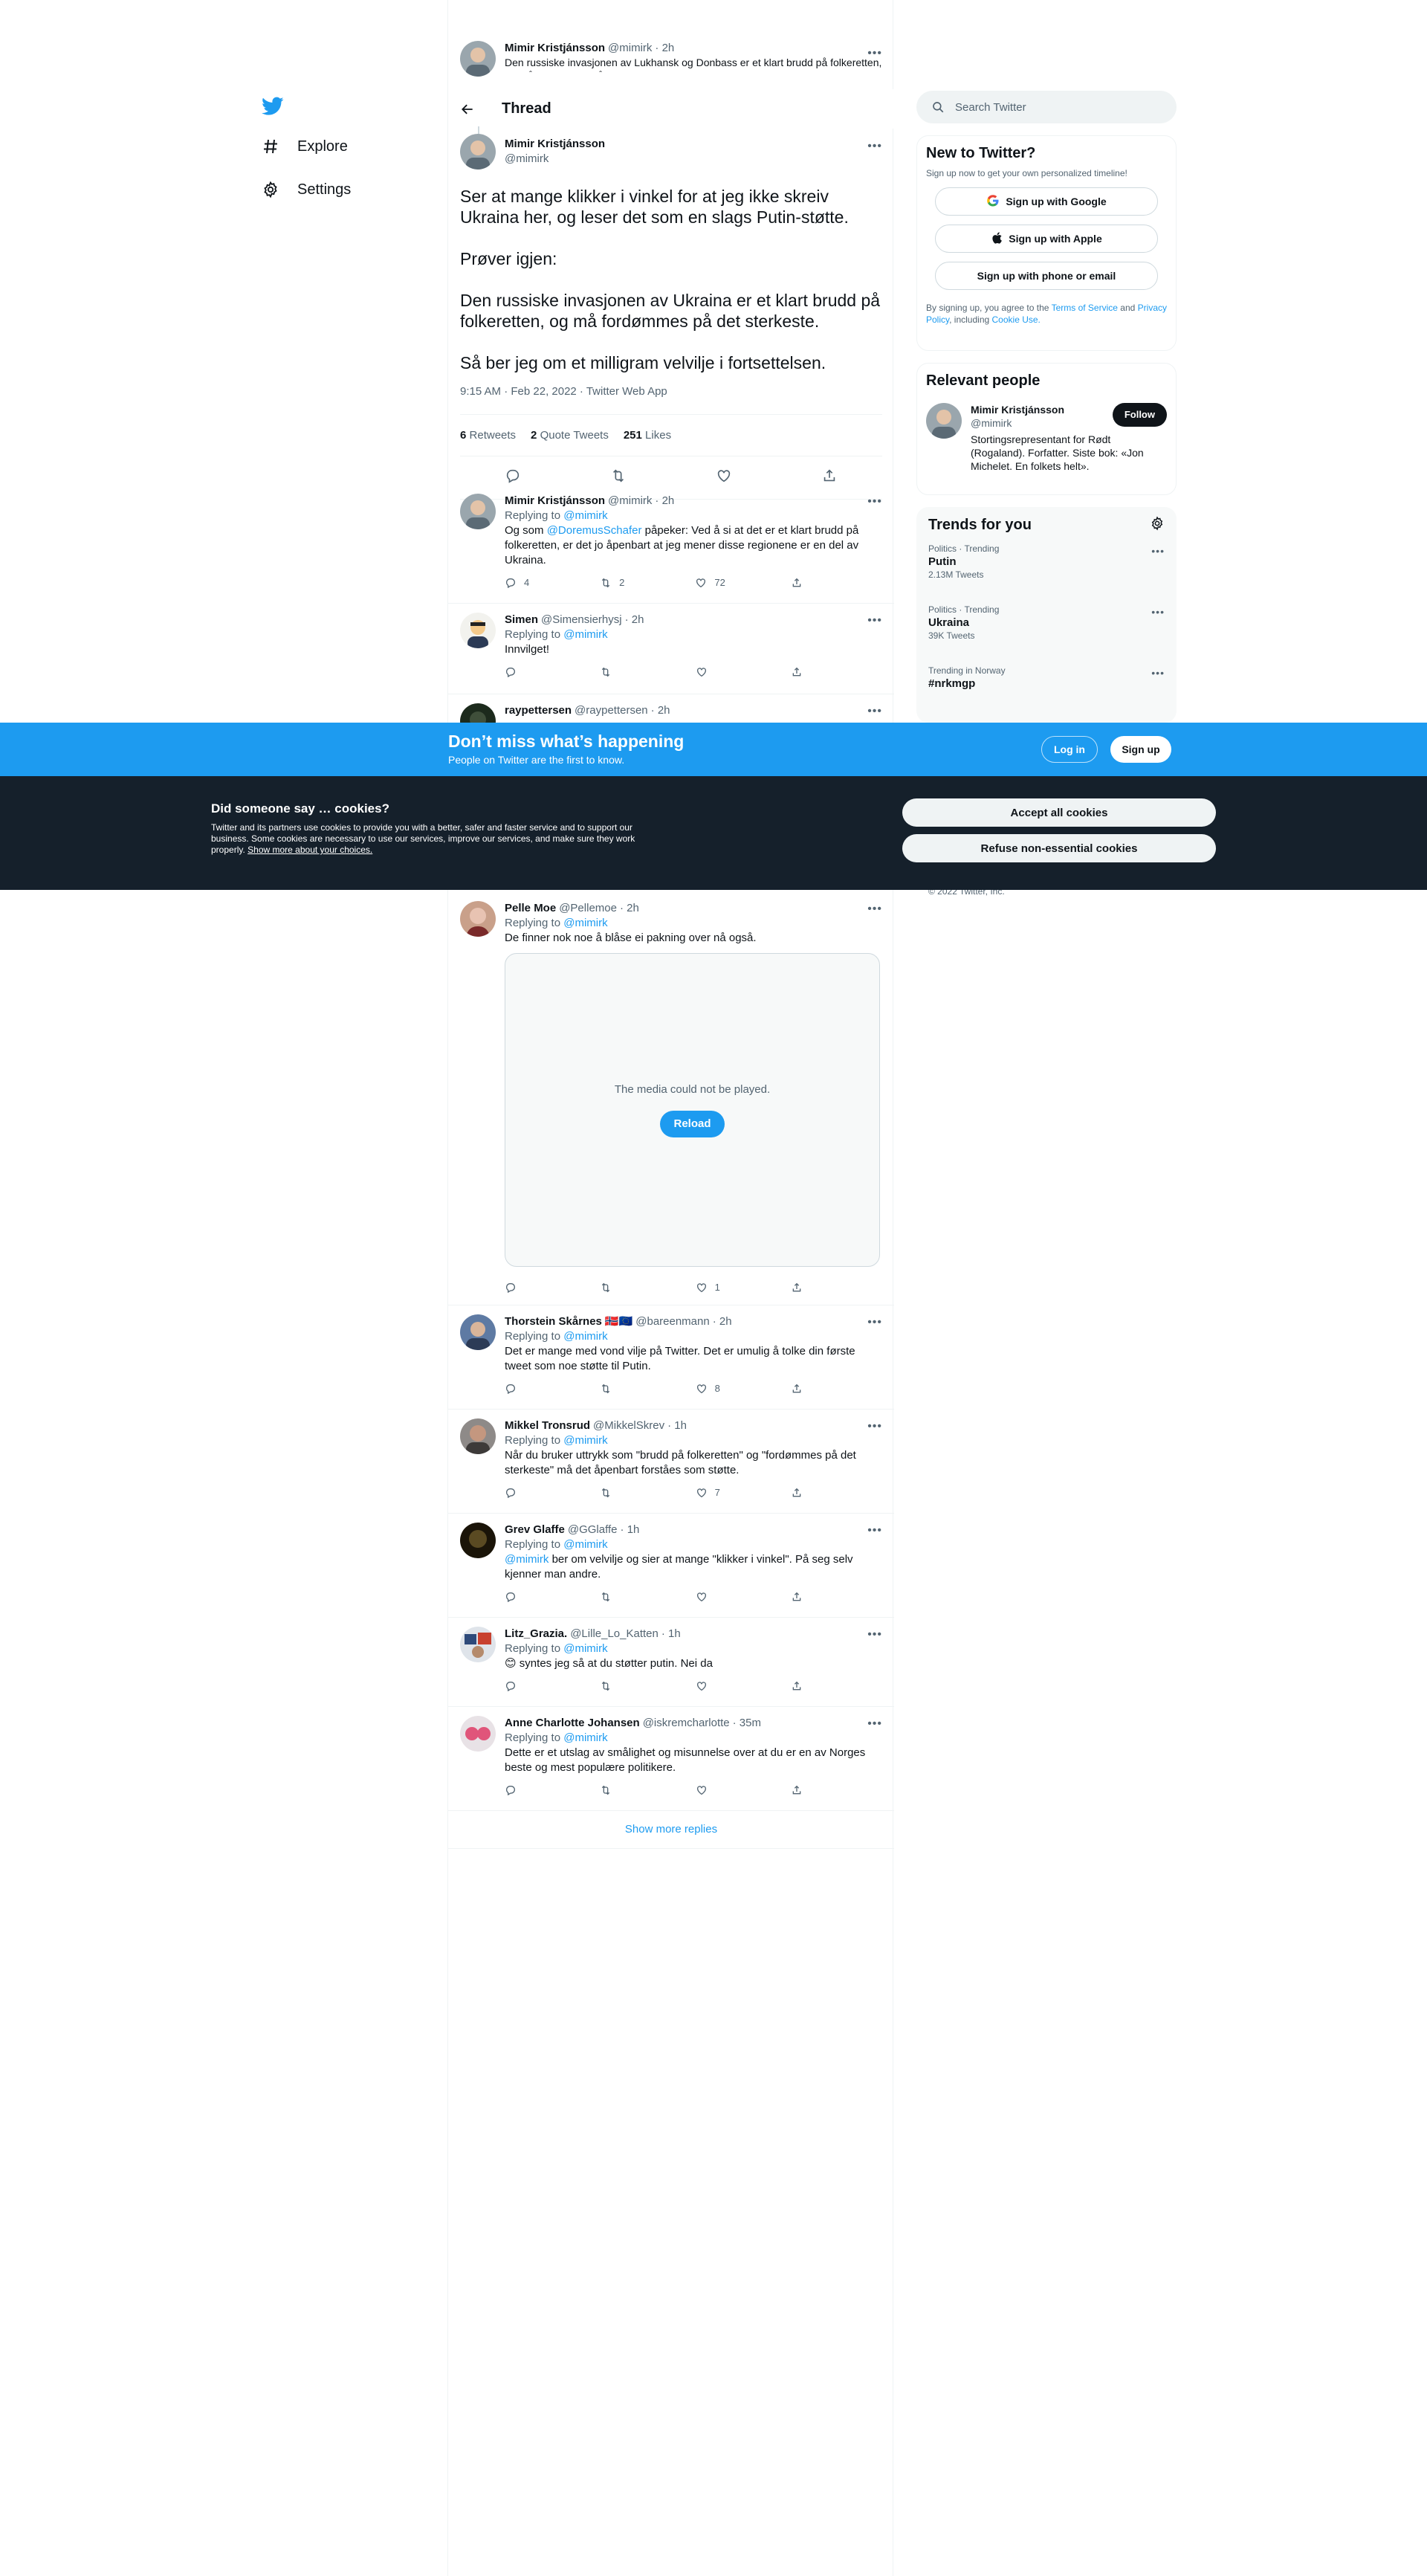 The image size is (1427, 2576). Describe the element at coordinates (1059, 812) in the screenshot. I see `accept-cookies-button: Accept all cookies` at that location.